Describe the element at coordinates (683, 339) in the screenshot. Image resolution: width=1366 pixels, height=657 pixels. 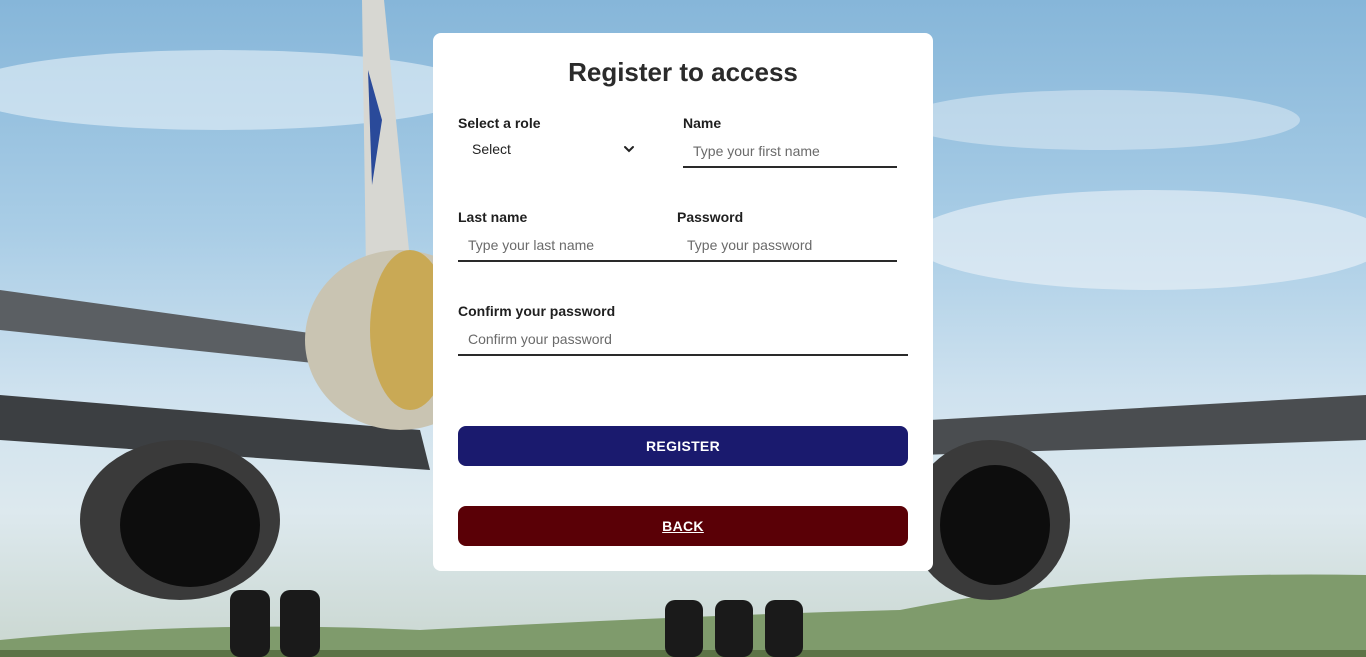
I see `confirm-password-input` at that location.